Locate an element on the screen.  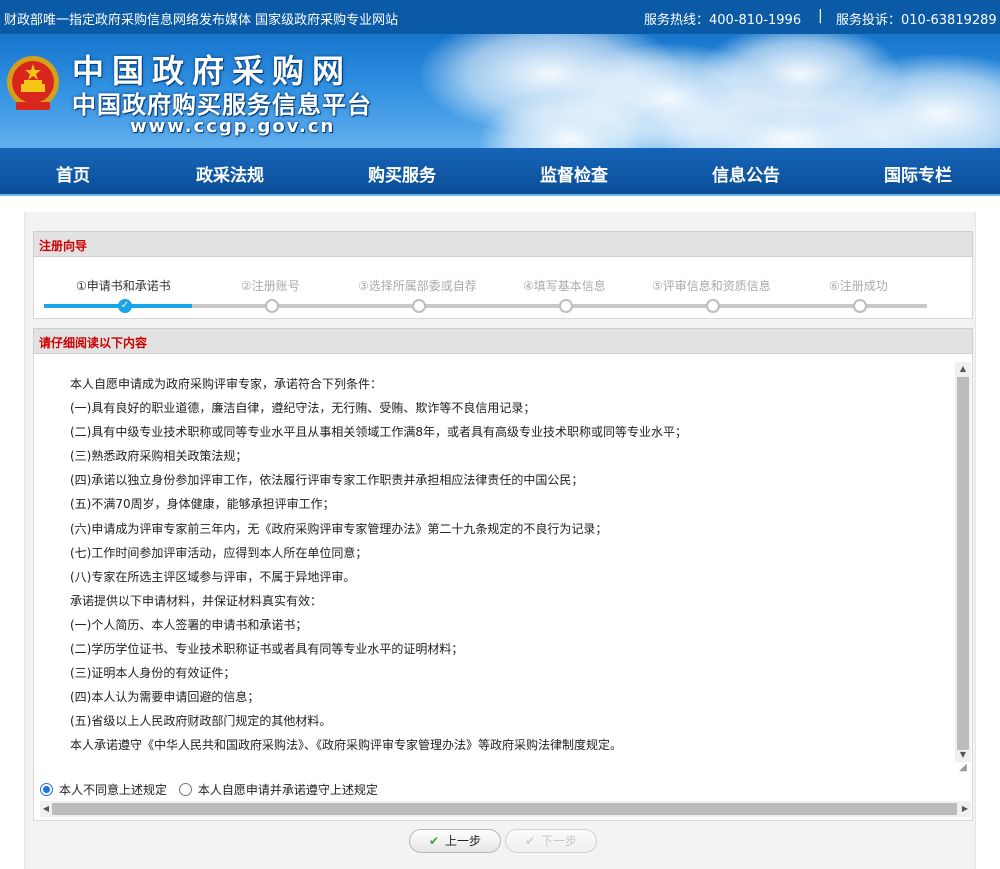
prev-step-label: 上一步 is located at coordinates (463, 841).